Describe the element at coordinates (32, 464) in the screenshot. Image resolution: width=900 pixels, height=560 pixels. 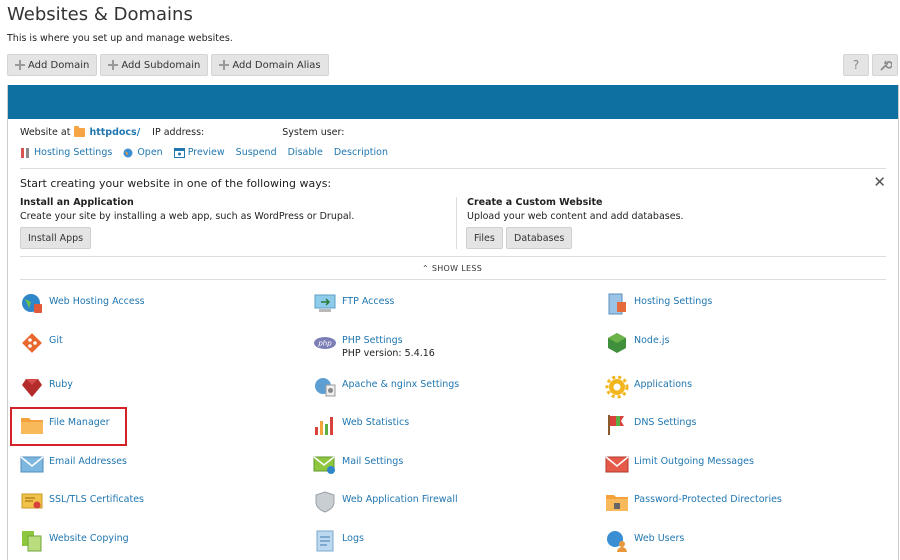
I see `envelope-icon` at that location.